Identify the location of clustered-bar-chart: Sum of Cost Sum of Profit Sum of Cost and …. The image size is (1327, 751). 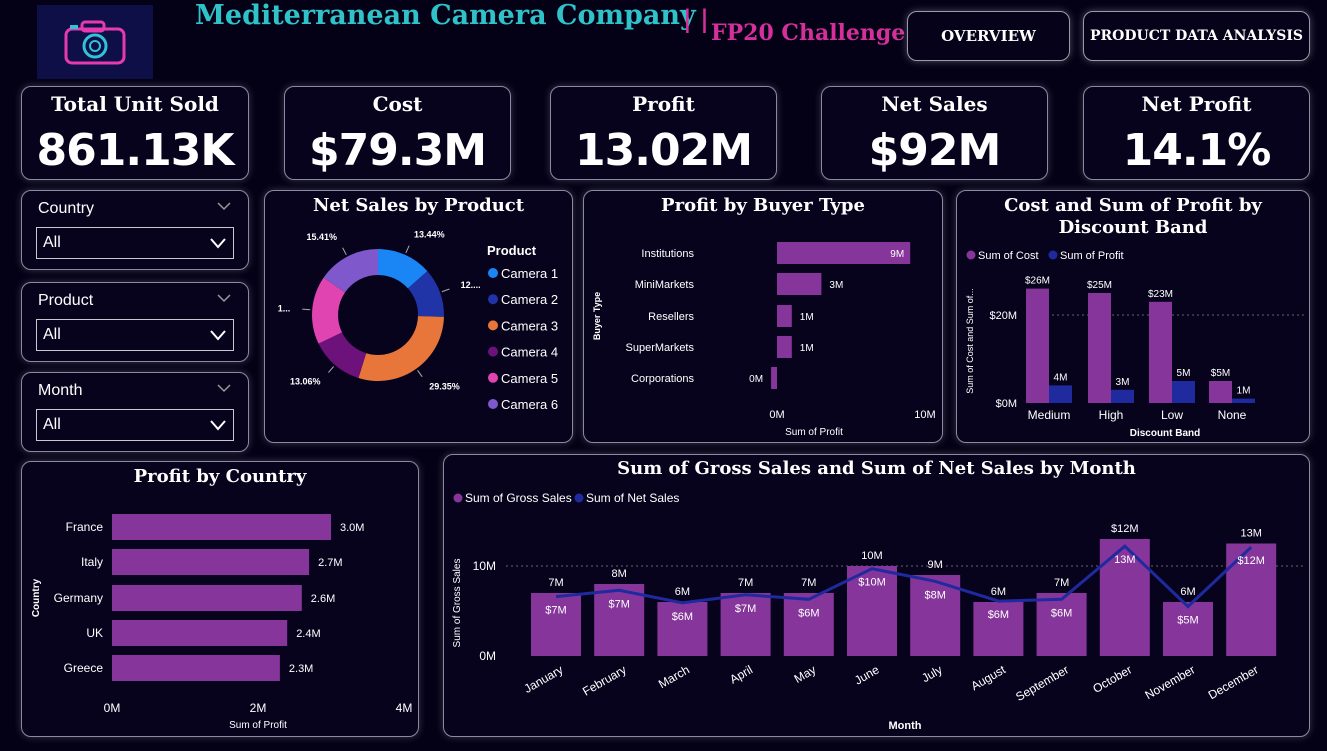
(1135, 344).